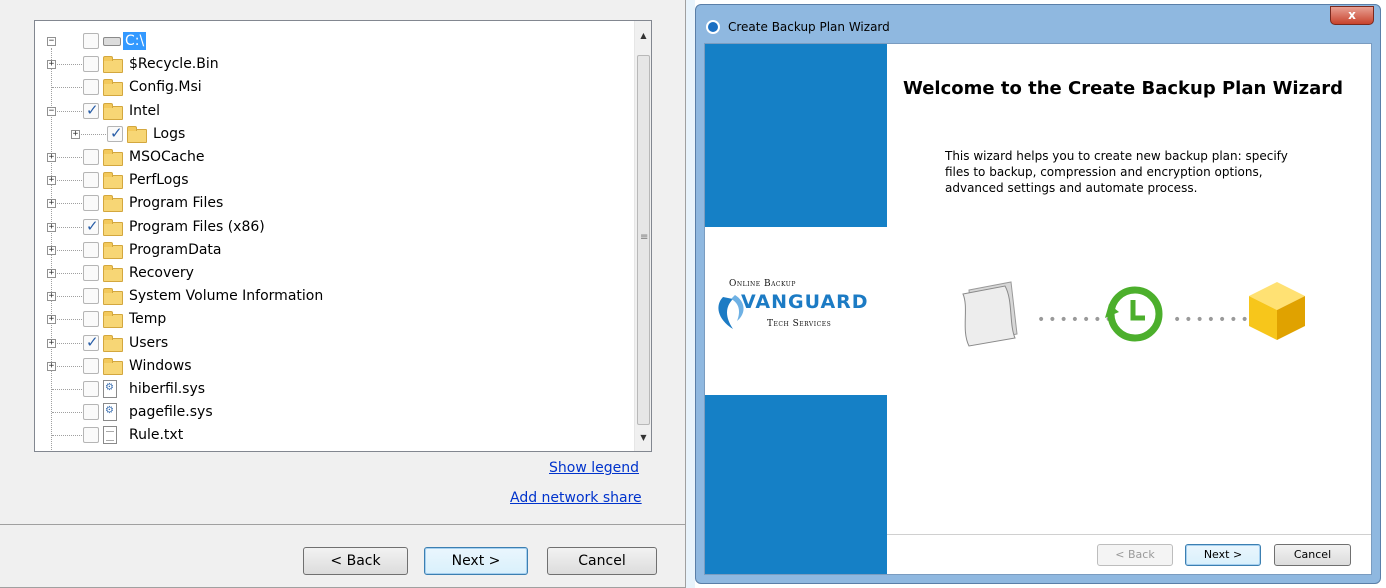 The image size is (1386, 588). Describe the element at coordinates (51, 41) in the screenshot. I see `collapse-expander-icon: −` at that location.